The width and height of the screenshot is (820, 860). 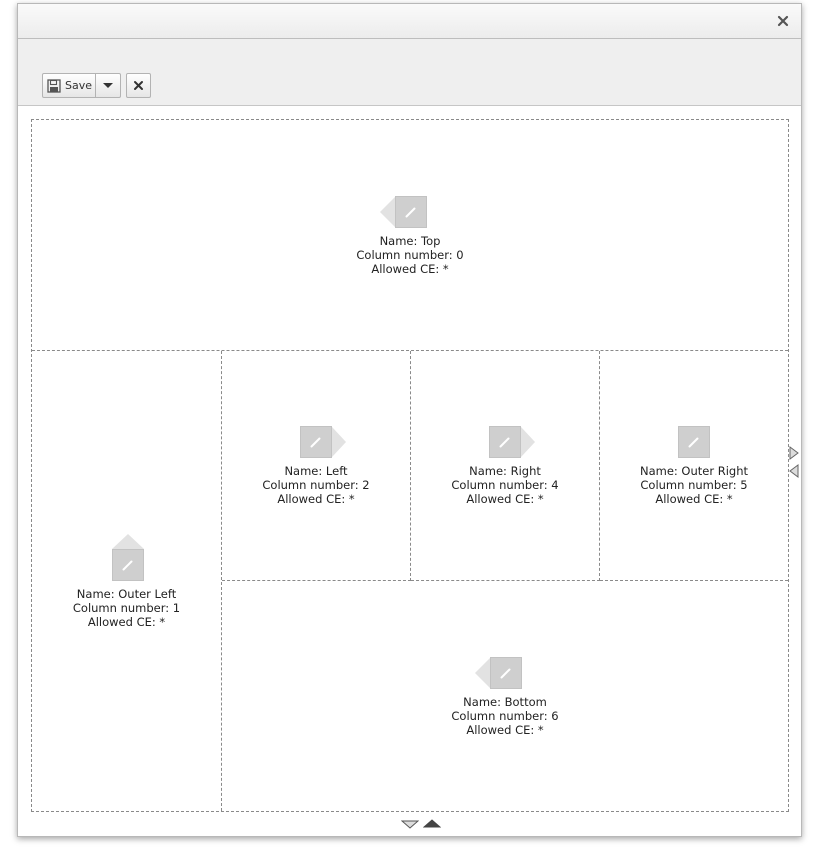 What do you see at coordinates (505, 485) in the screenshot?
I see `cell-column-number: Column number: 4` at bounding box center [505, 485].